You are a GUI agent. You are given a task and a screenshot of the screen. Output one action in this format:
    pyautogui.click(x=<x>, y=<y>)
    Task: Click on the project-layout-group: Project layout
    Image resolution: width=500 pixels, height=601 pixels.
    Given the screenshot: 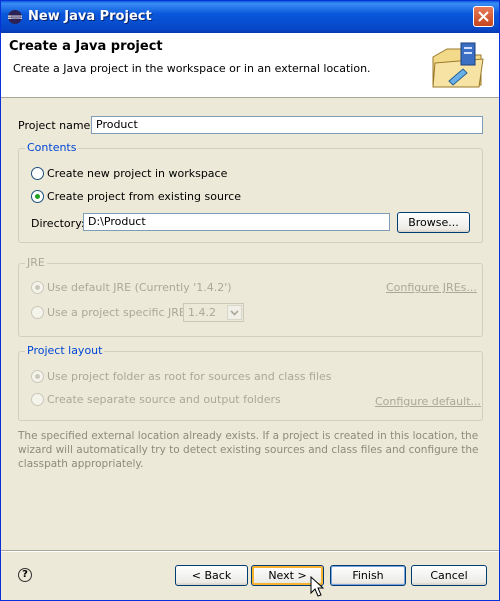 What is the action you would take?
    pyautogui.click(x=250, y=382)
    